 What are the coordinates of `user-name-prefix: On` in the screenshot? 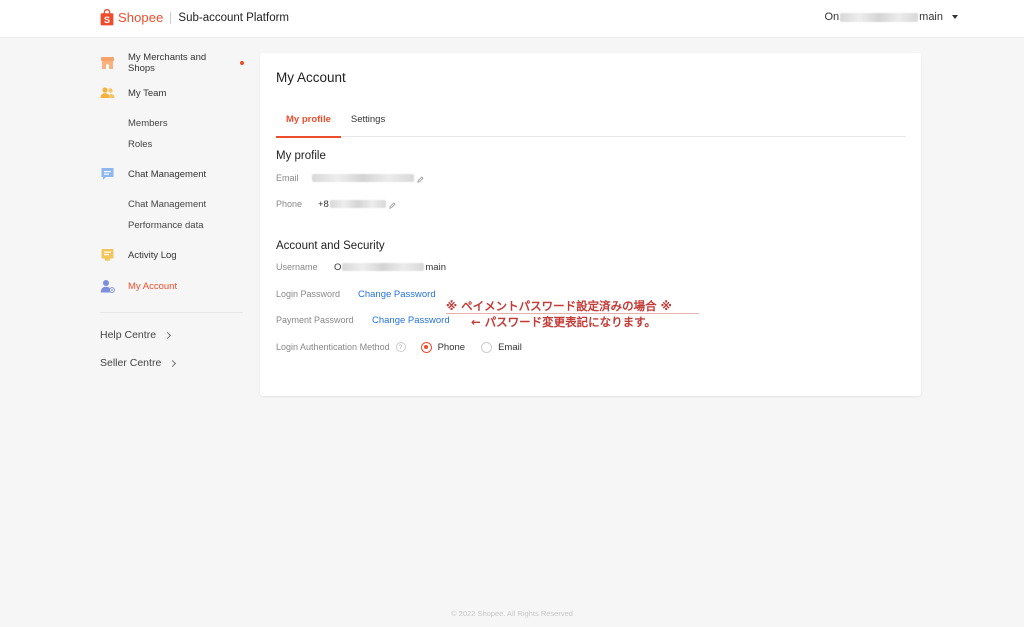 It's located at (832, 17).